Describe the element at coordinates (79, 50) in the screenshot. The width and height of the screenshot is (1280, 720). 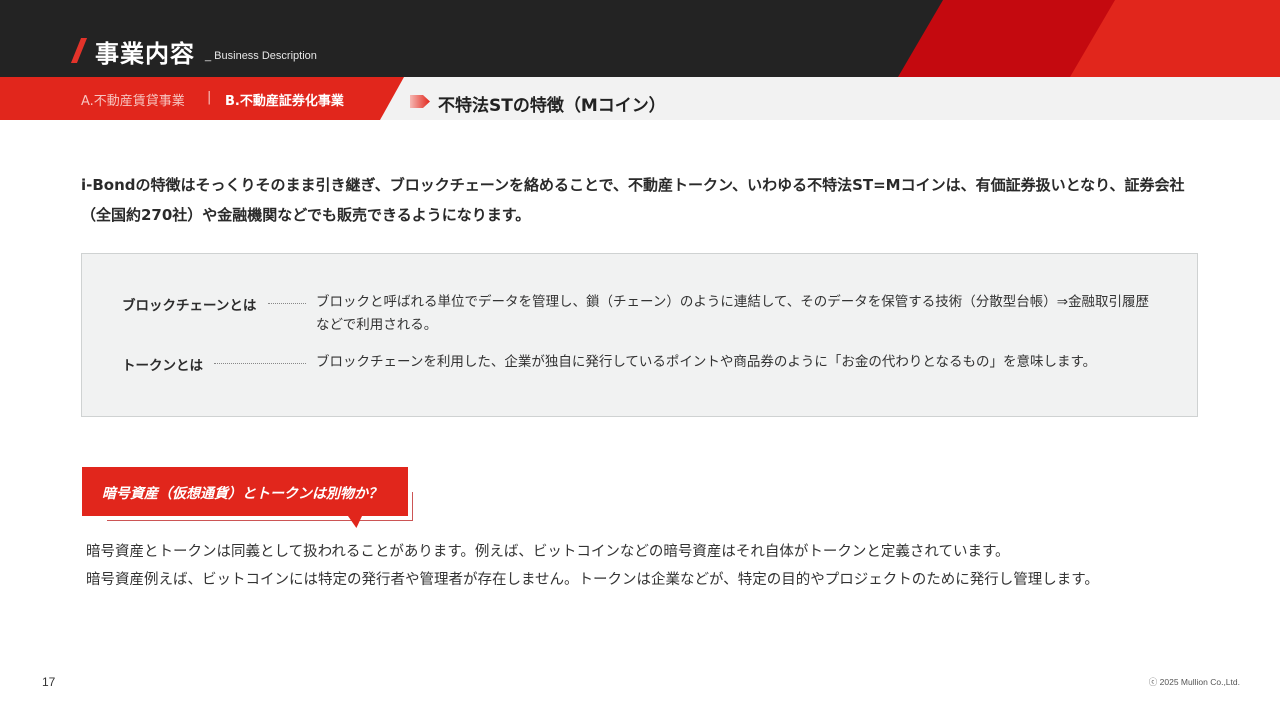
I see `slash-accent-icon` at that location.